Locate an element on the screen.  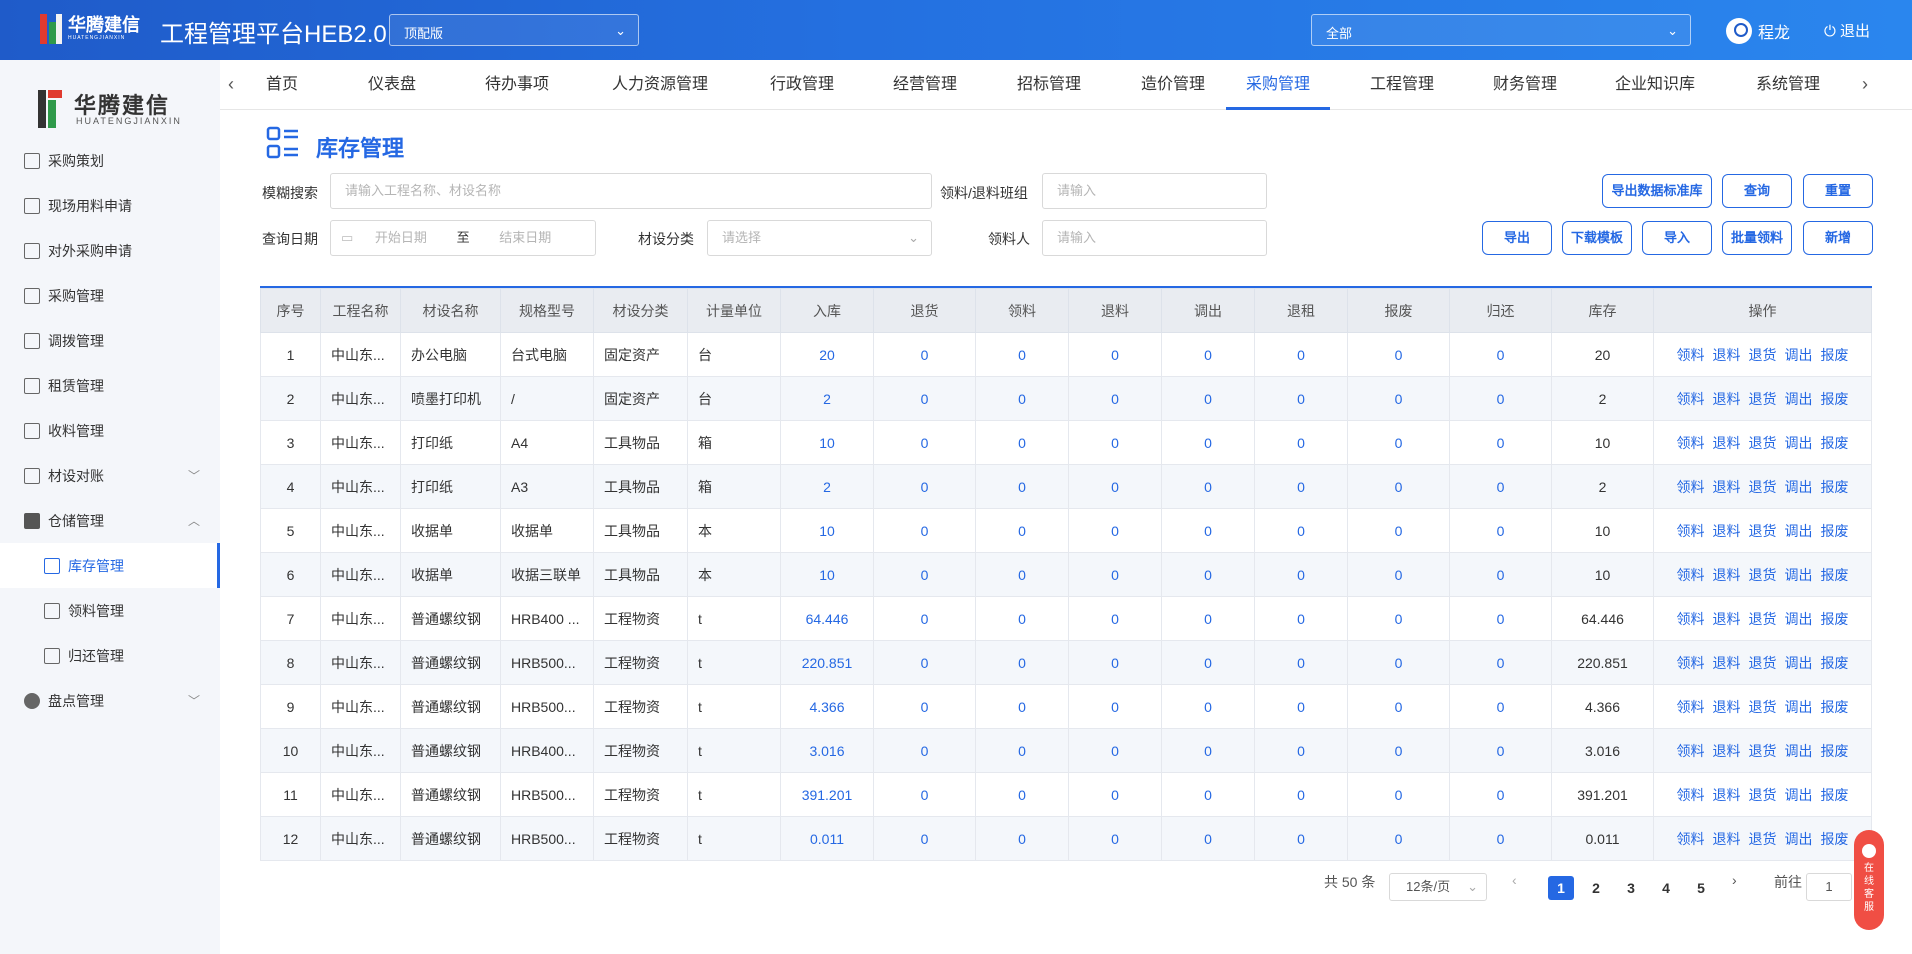
goto-page-input: 1 is located at coordinates (1829, 887).